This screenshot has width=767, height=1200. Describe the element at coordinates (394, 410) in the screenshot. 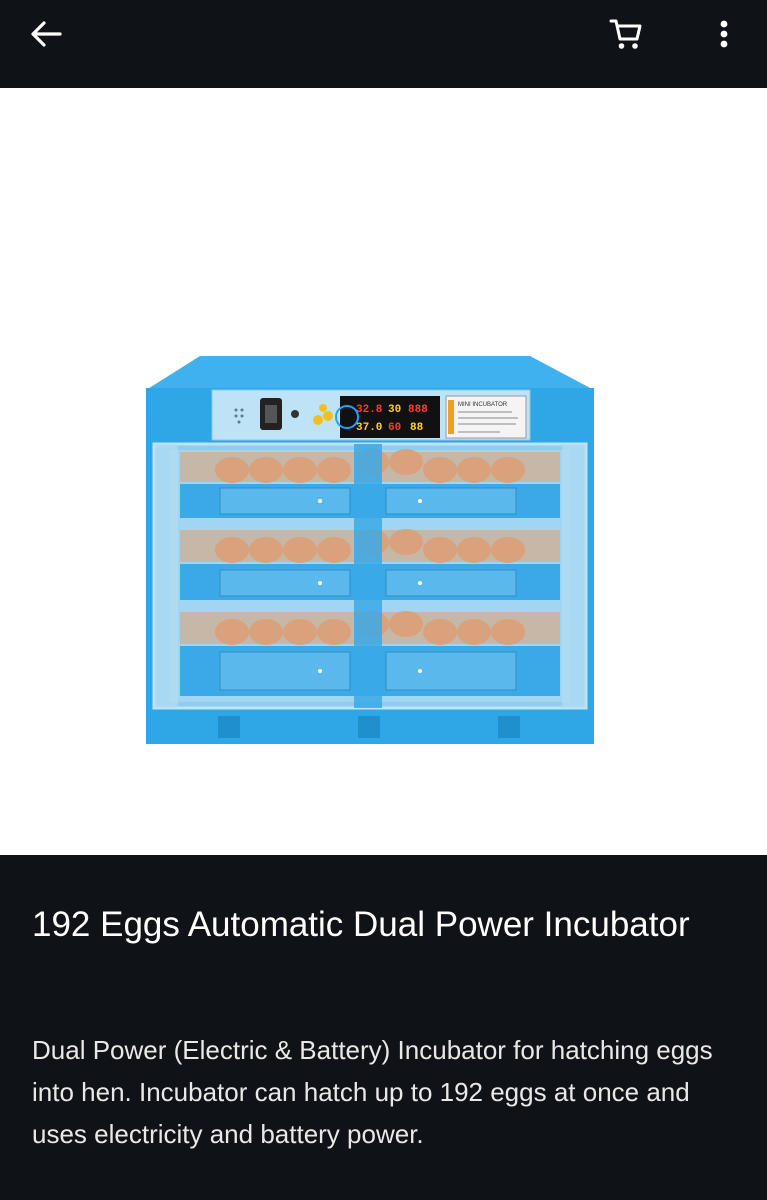

I see `display-value-2: 30` at that location.